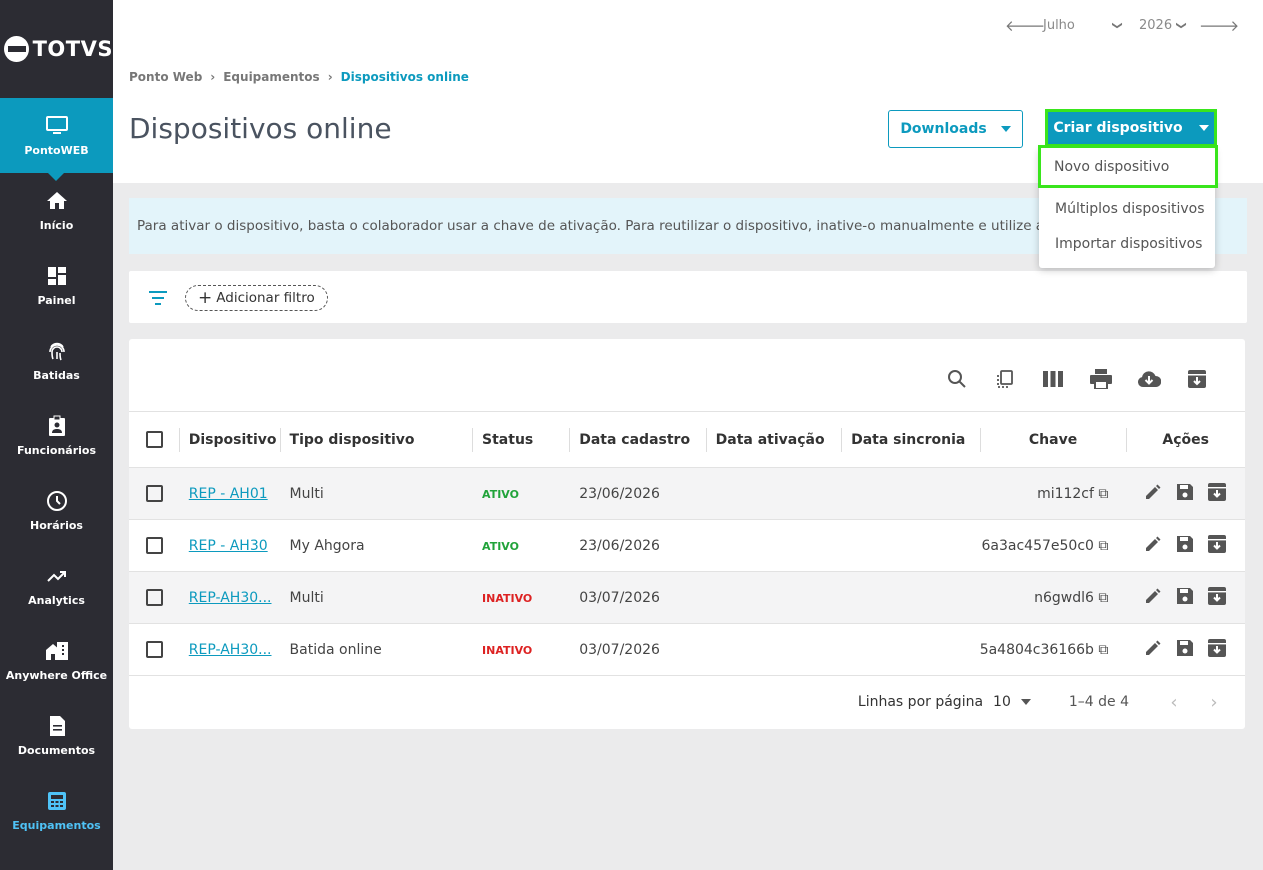 Image resolution: width=1263 pixels, height=870 pixels. Describe the element at coordinates (1112, 166) in the screenshot. I see `menu-item-label: Novo dispositivo` at that location.